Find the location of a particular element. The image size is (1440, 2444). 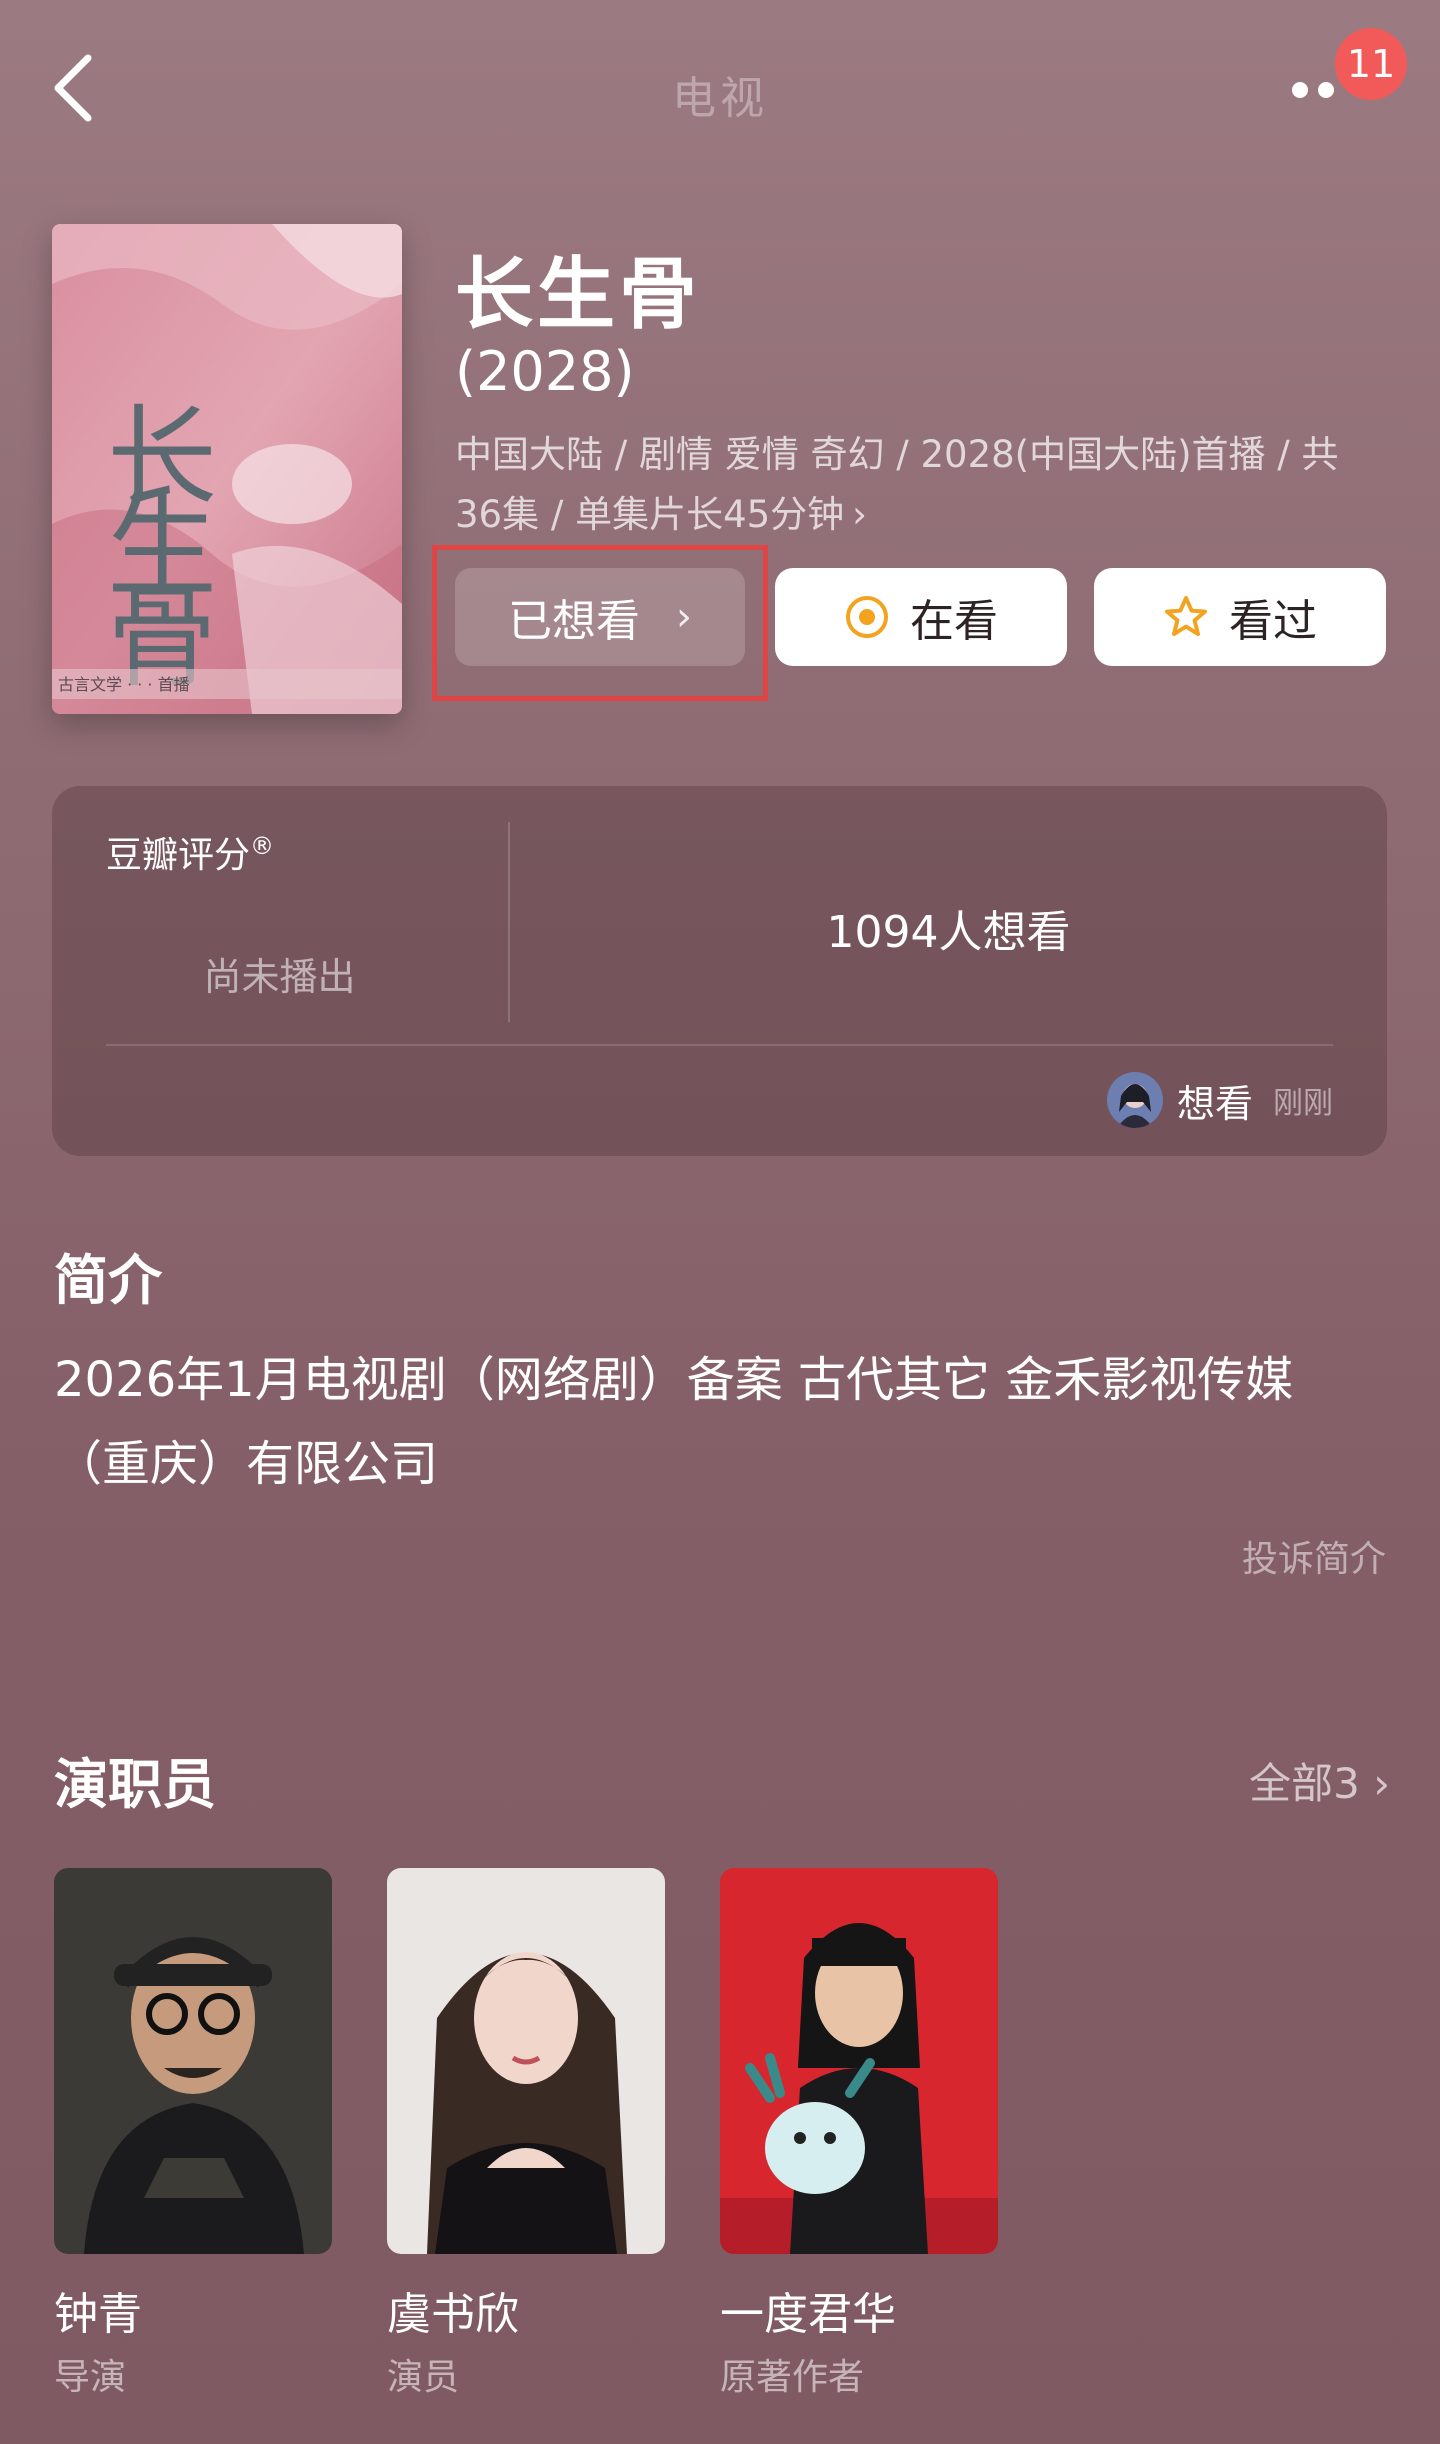

rating-card: 豆瓣评分® 尚未播出 1094人想看 想看 刚刚 is located at coordinates (719, 971).